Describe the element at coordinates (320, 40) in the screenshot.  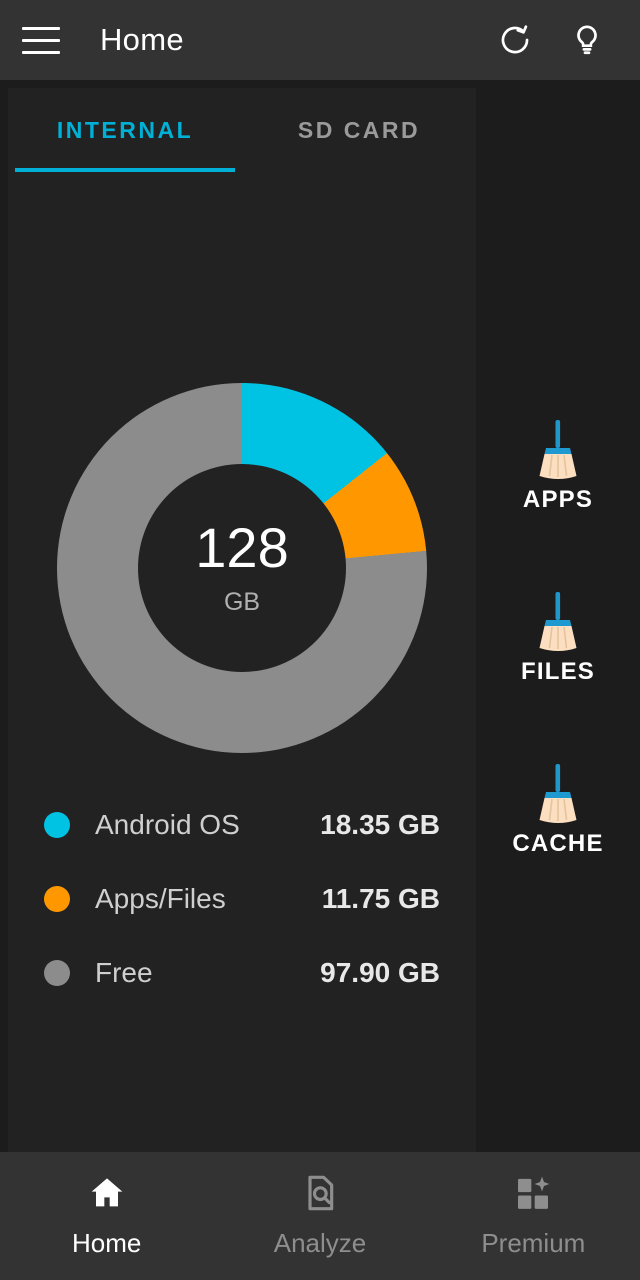
I see `app-bar: Home` at that location.